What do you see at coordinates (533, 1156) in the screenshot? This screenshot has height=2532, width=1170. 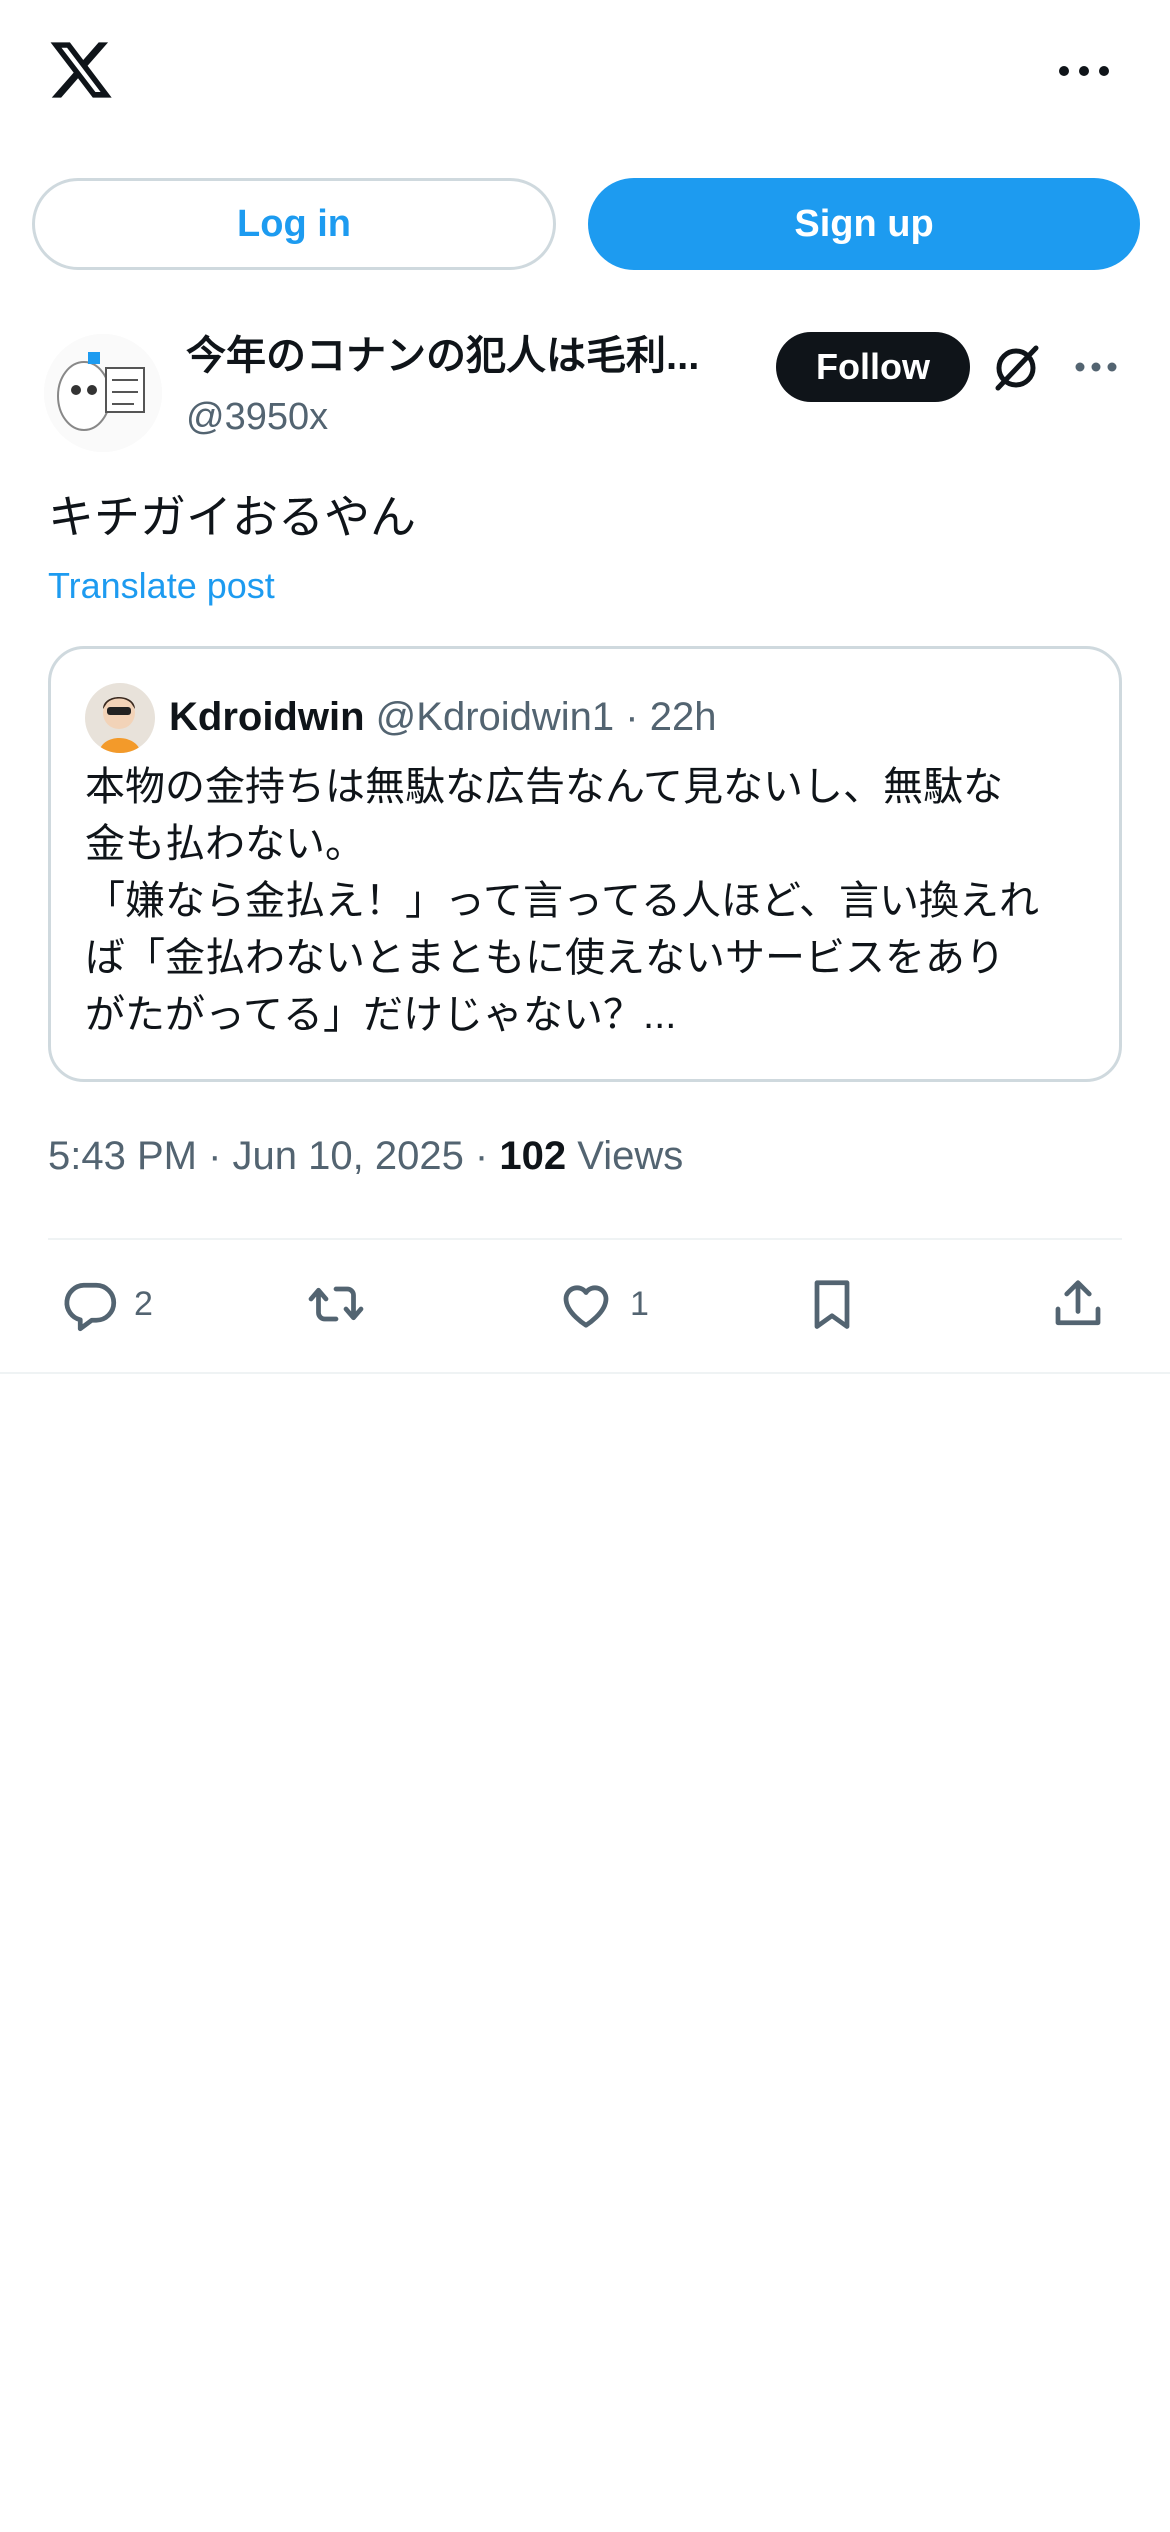 I see `views-count: 102` at bounding box center [533, 1156].